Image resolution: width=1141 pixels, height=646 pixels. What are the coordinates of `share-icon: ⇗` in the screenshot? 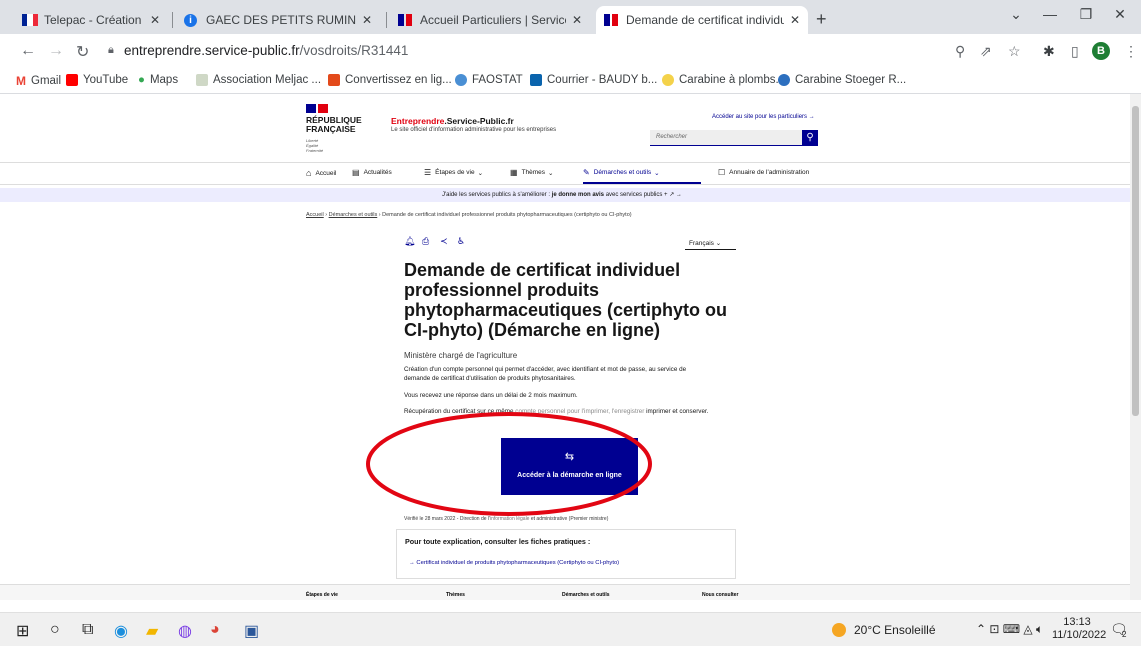 It's located at (986, 51).